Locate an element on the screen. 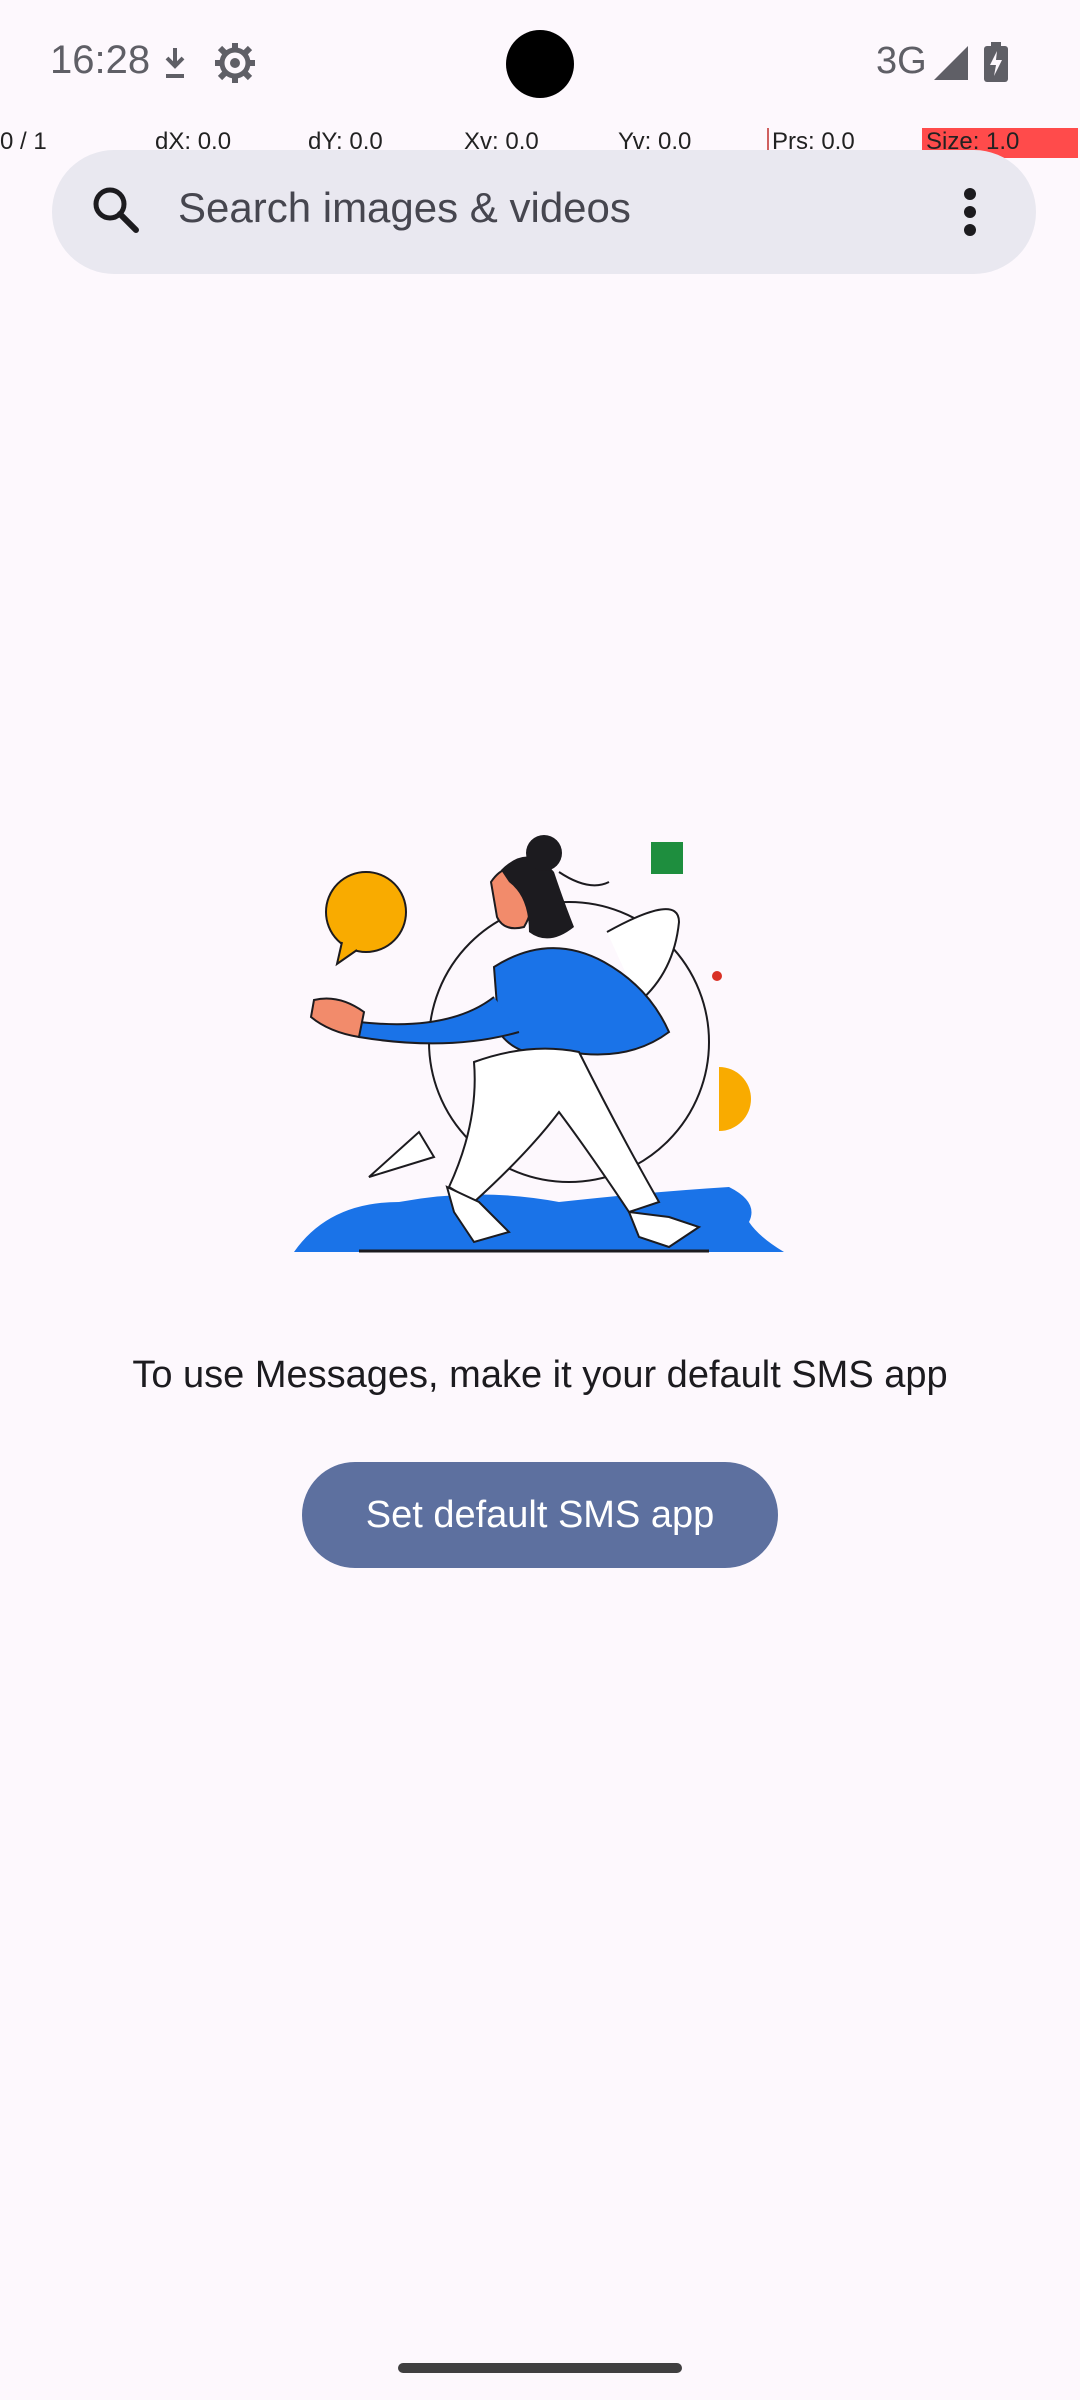 This screenshot has height=2400, width=1080. network-type: 3G is located at coordinates (901, 61).